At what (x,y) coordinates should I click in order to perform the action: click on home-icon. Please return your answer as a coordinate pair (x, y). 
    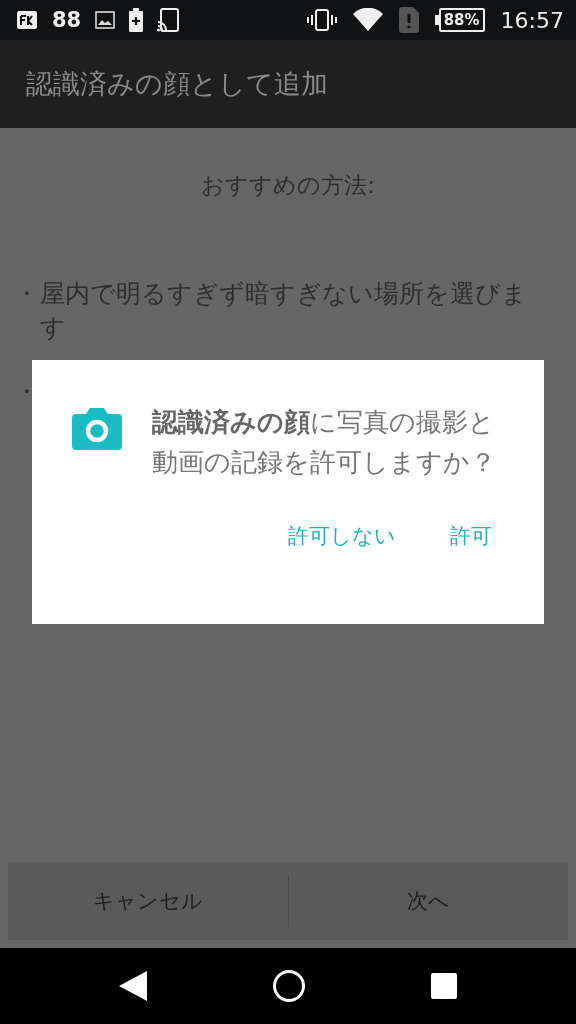
    Looking at the image, I should click on (289, 986).